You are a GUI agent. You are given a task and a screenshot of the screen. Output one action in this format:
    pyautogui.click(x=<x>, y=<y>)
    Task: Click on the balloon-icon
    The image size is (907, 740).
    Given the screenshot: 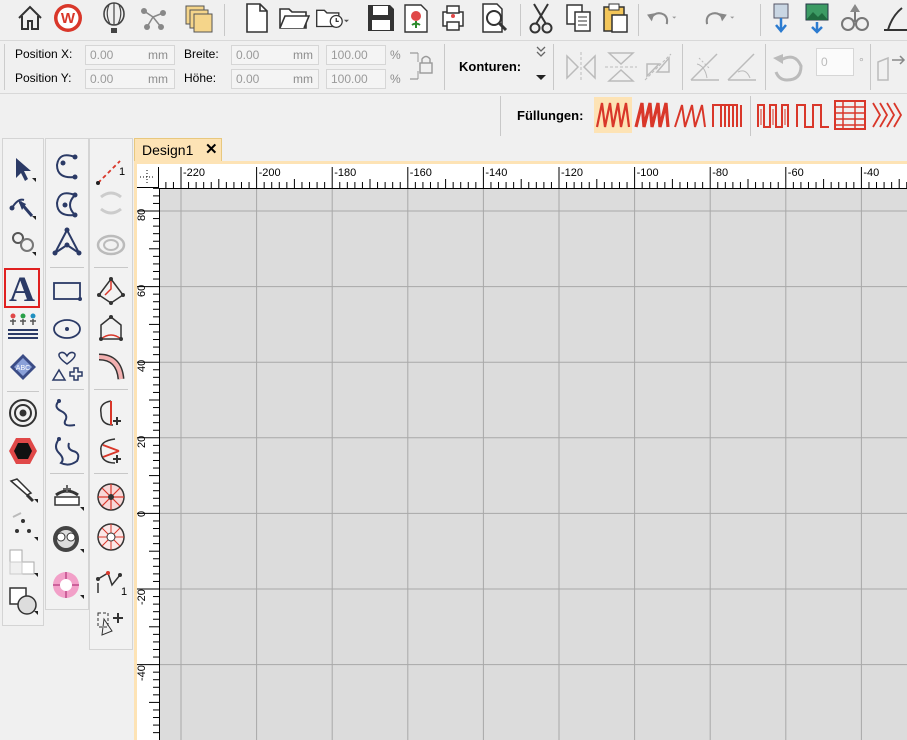 What is the action you would take?
    pyautogui.click(x=114, y=18)
    